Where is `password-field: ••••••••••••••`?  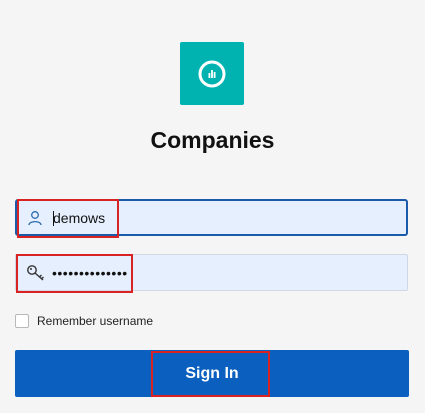 password-field: •••••••••••••• is located at coordinates (211, 272).